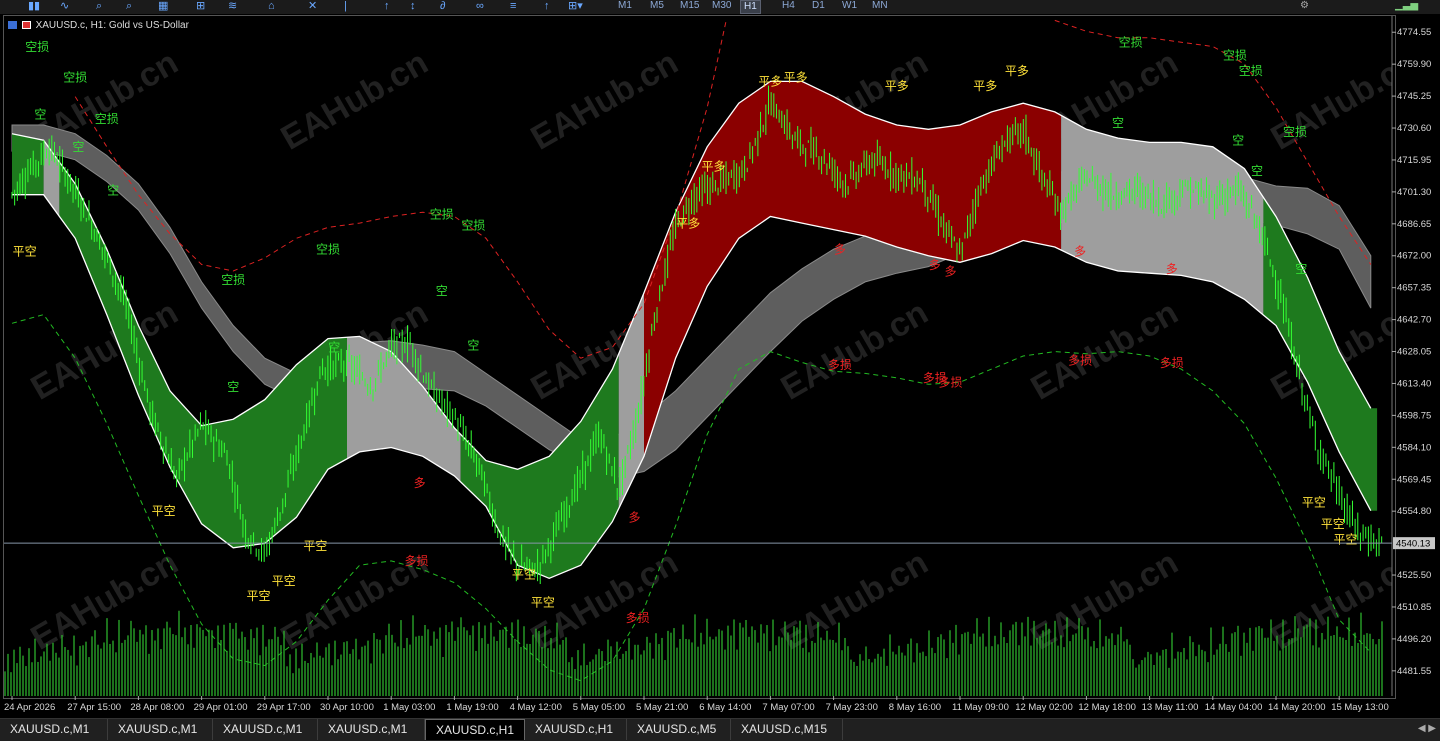 This screenshot has height=741, width=1440. I want to click on symbol-flag-icon, so click(26, 25).